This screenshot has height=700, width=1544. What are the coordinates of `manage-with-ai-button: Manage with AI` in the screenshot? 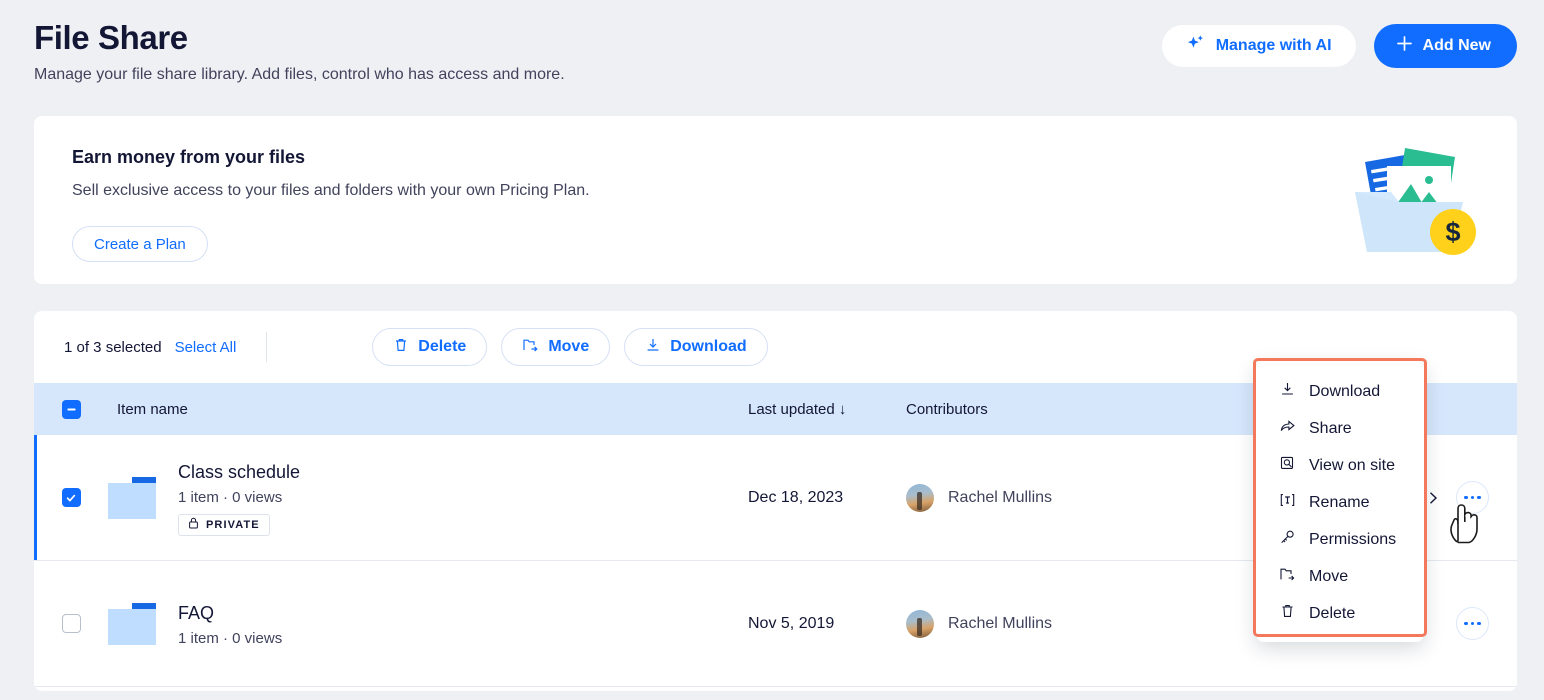 It's located at (1258, 46).